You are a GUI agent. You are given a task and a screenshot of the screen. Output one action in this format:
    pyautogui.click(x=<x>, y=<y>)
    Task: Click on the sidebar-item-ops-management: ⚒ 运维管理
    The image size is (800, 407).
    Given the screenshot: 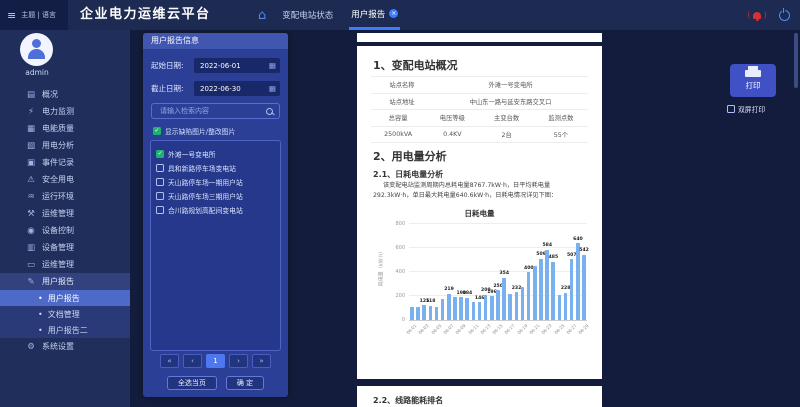 What is the action you would take?
    pyautogui.click(x=65, y=213)
    